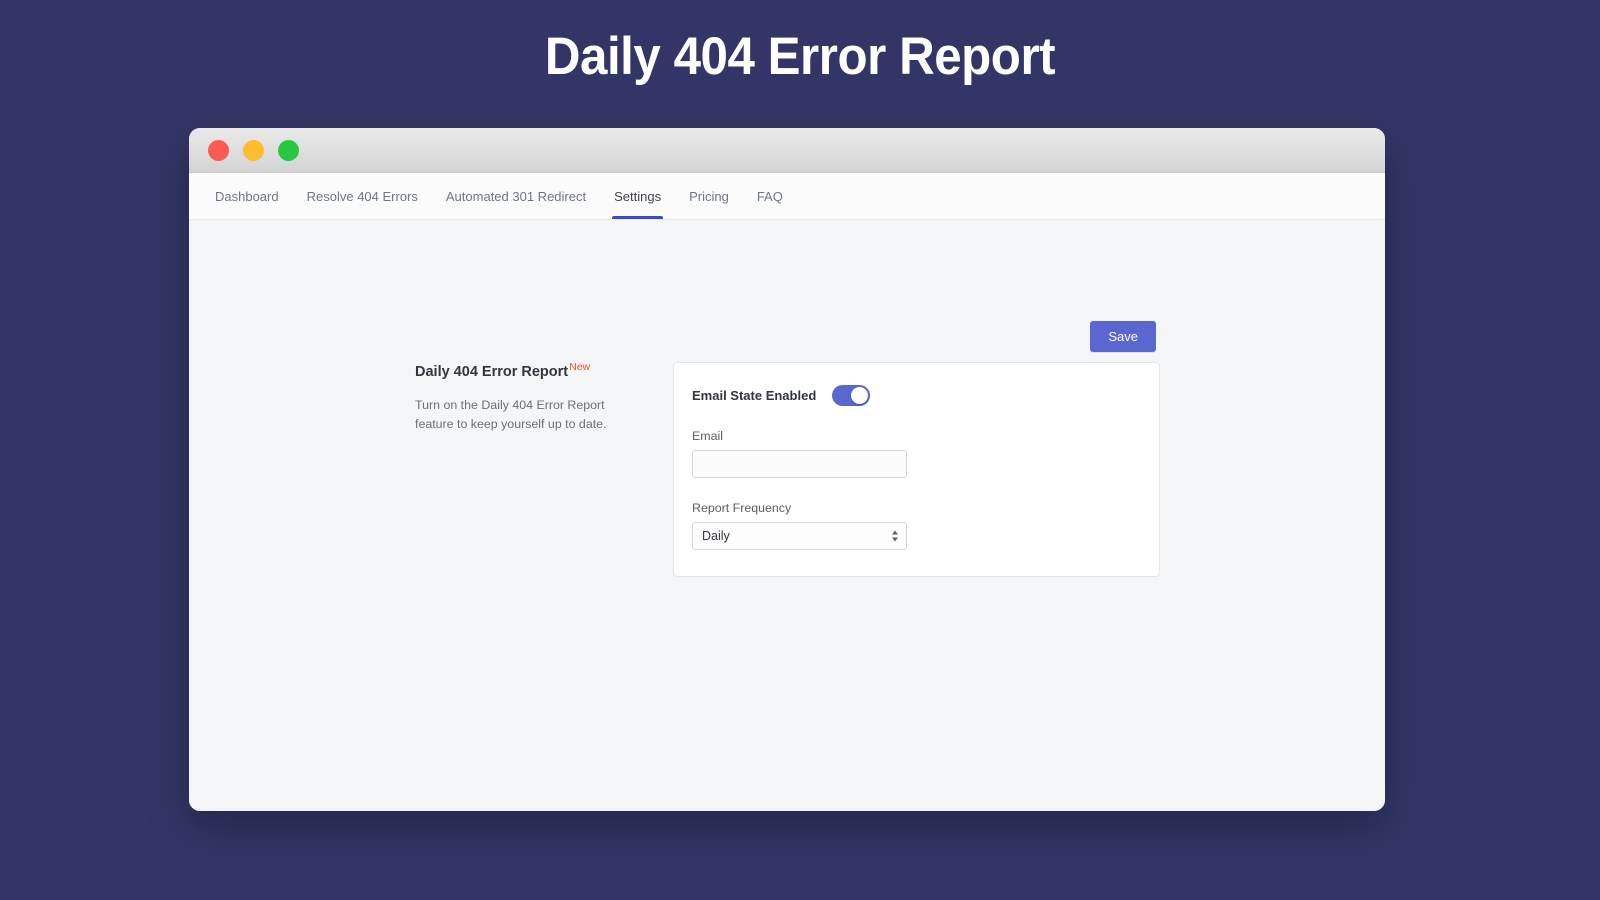 Image resolution: width=1600 pixels, height=900 pixels. What do you see at coordinates (288, 150) in the screenshot?
I see `maximize-window-icon` at bounding box center [288, 150].